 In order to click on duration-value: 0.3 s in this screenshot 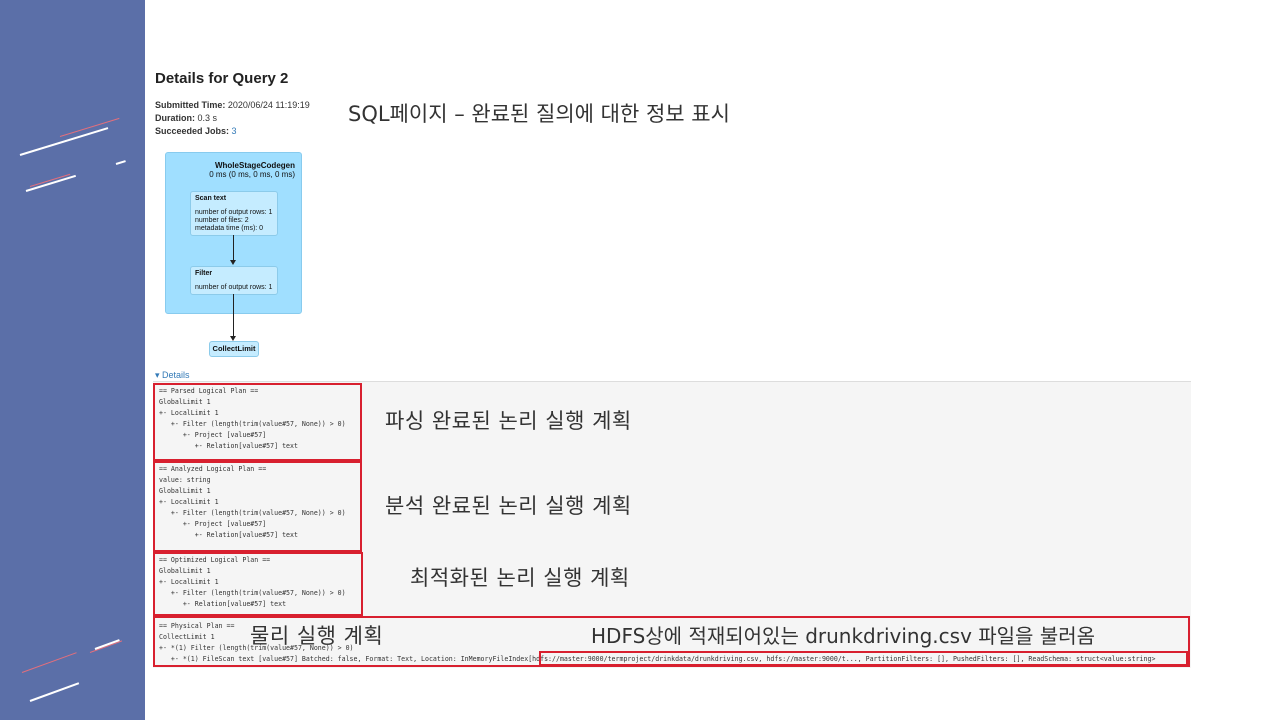, I will do `click(207, 118)`.